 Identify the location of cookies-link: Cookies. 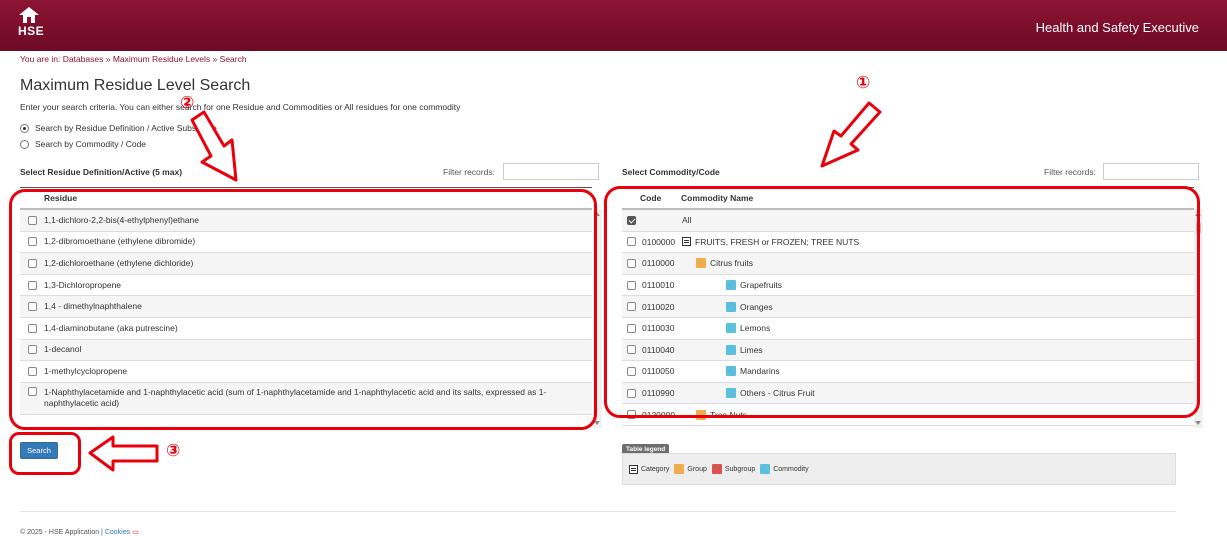
(117, 532).